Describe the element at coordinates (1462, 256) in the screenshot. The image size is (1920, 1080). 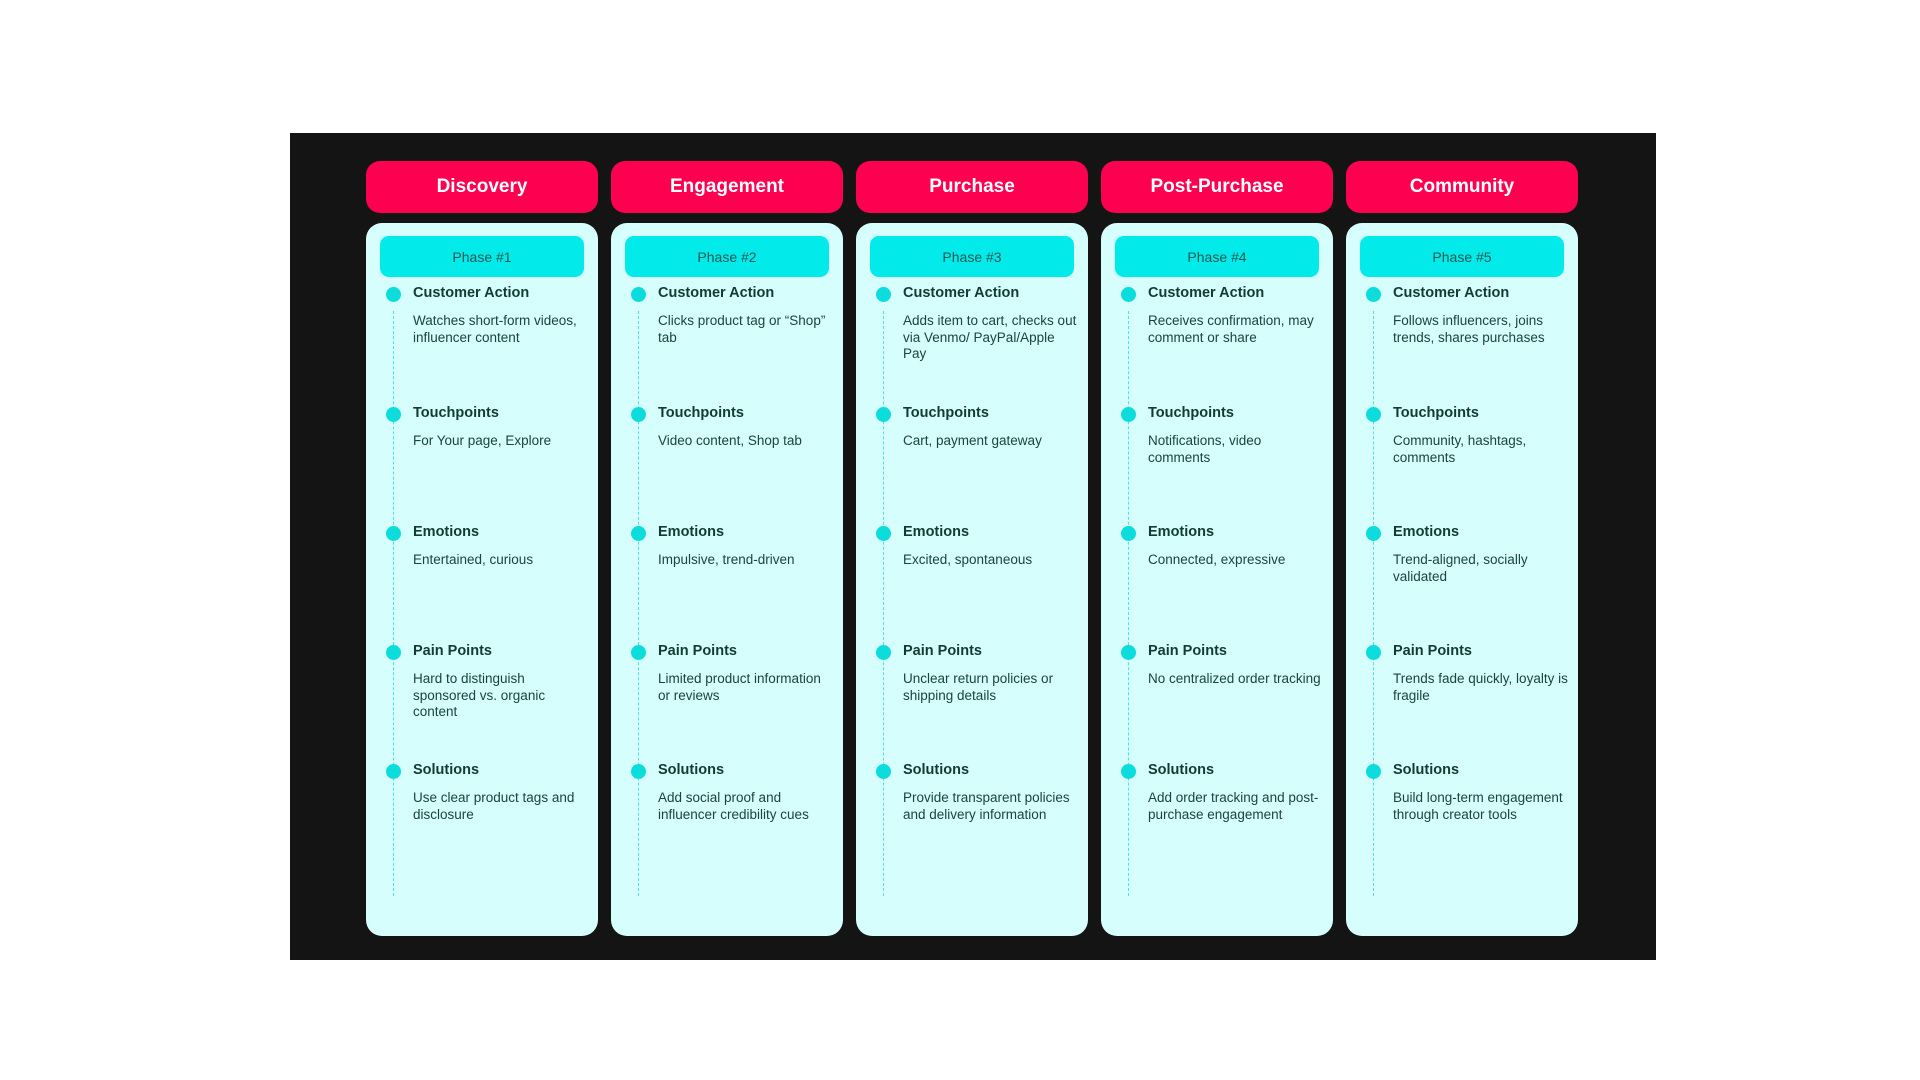
I see `phase-number-badge: Phase #5` at that location.